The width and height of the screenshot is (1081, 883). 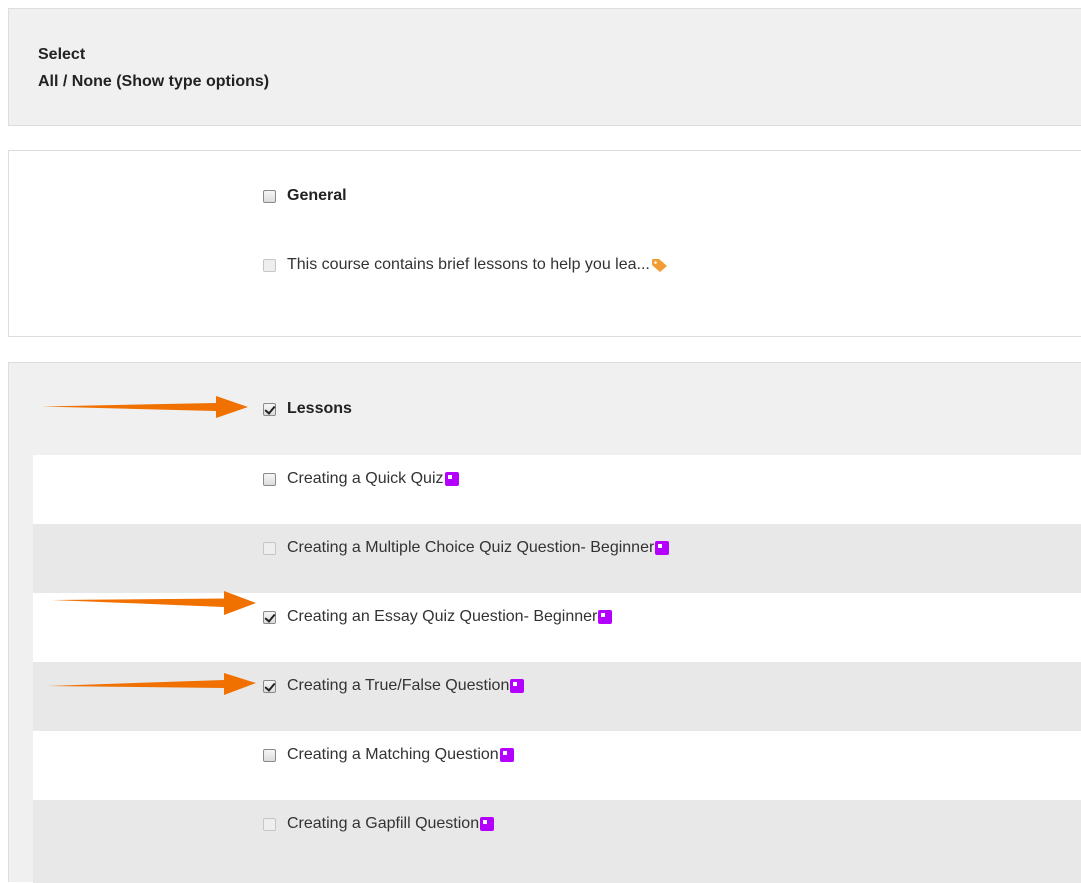 I want to click on lesson-item-matching: Creating a Matching Question, so click(x=388, y=755).